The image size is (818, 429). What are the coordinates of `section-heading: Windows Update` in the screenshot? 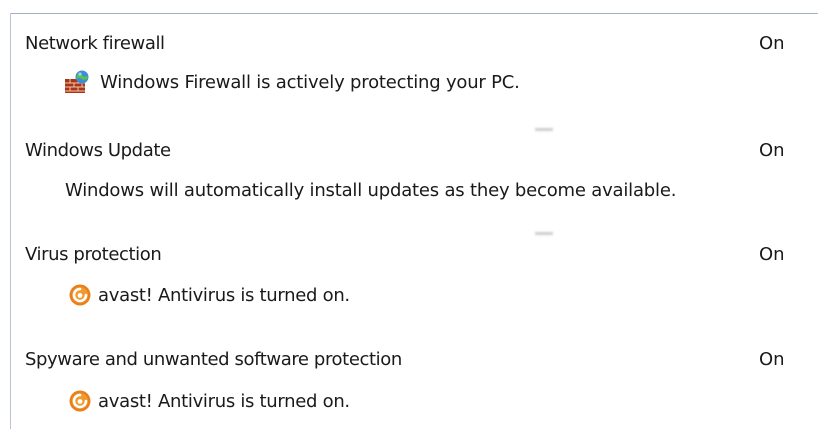 It's located at (98, 150).